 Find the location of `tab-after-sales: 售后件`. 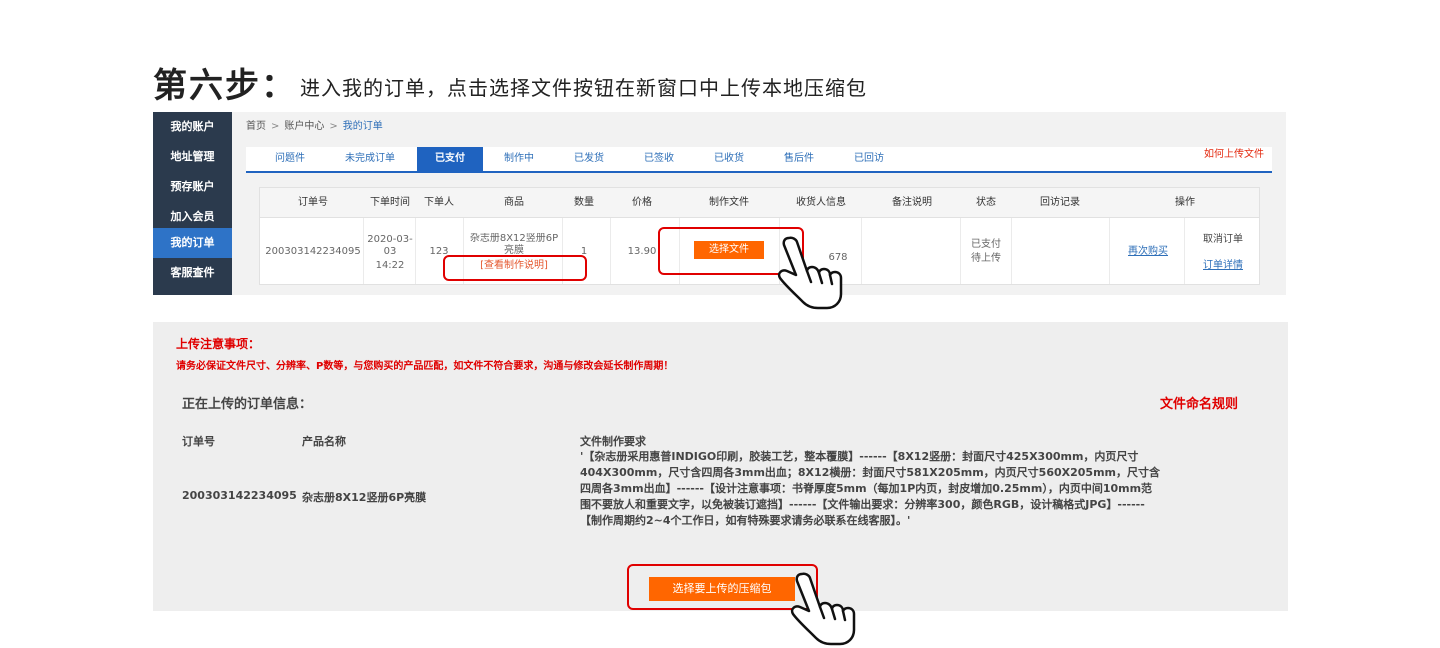

tab-after-sales: 售后件 is located at coordinates (799, 159).